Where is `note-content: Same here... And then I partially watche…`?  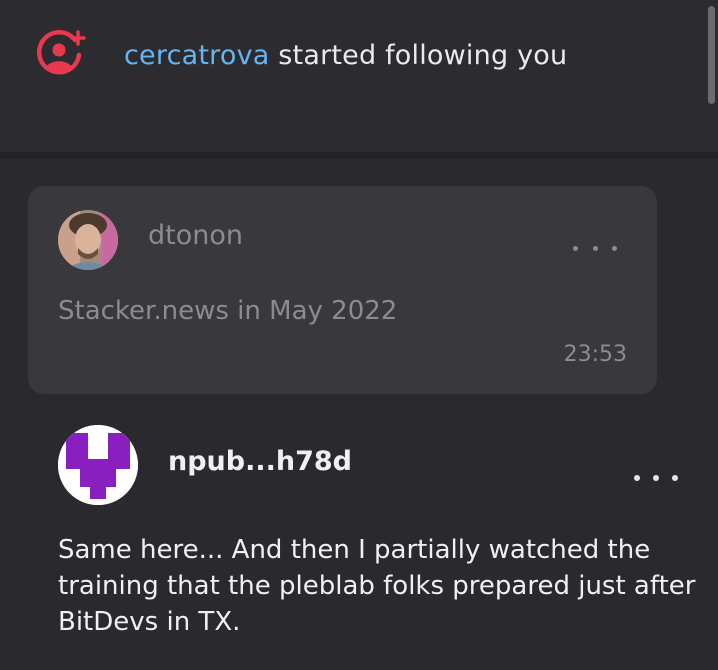
note-content: Same here... And then I partially watche… is located at coordinates (377, 586).